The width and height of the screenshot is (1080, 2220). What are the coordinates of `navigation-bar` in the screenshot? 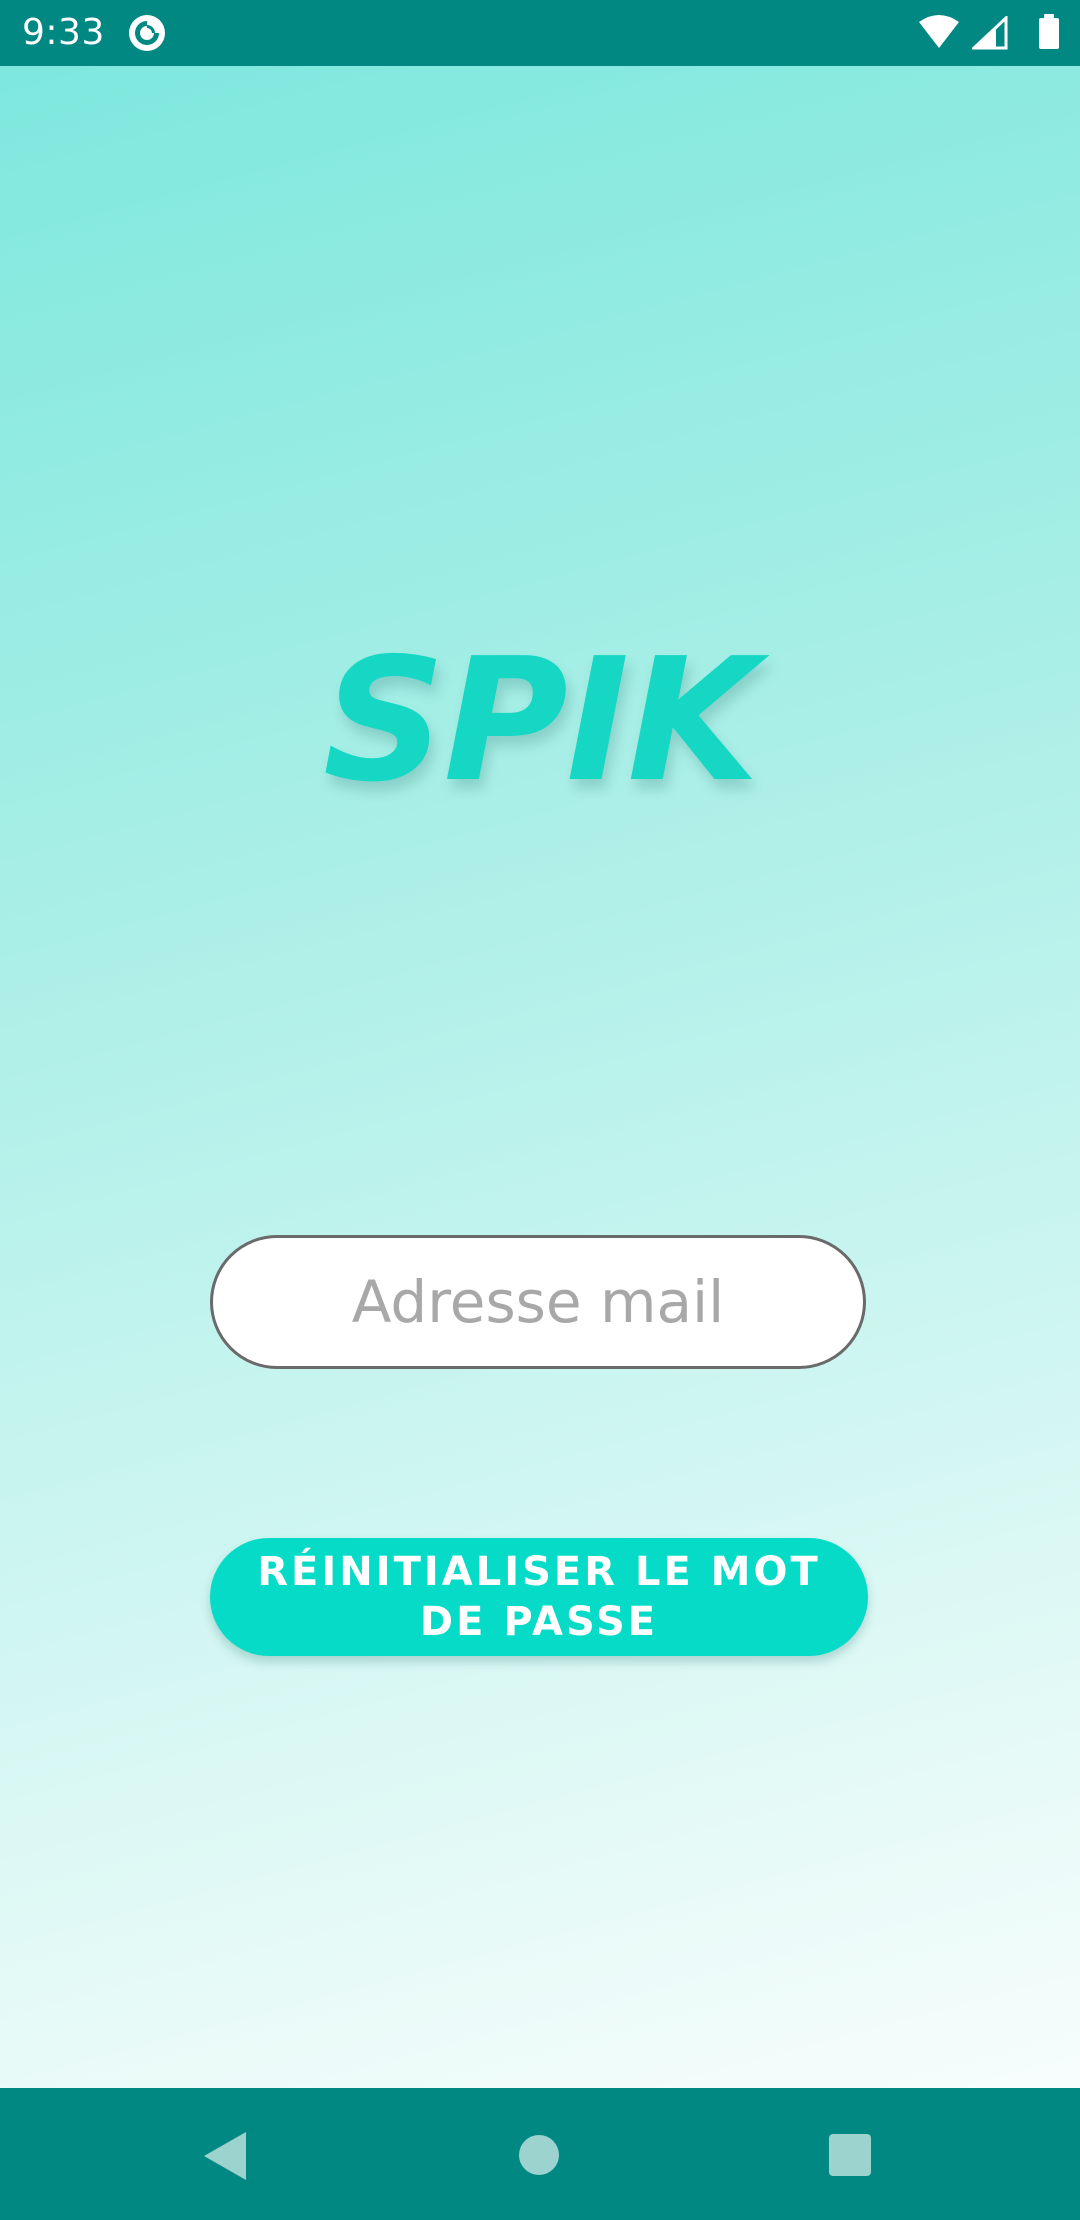 It's located at (540, 2154).